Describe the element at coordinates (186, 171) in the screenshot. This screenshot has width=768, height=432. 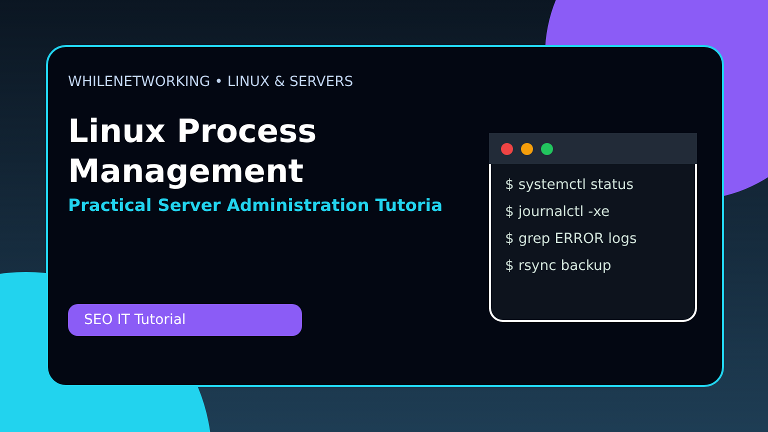
I see `title-text: Management` at that location.